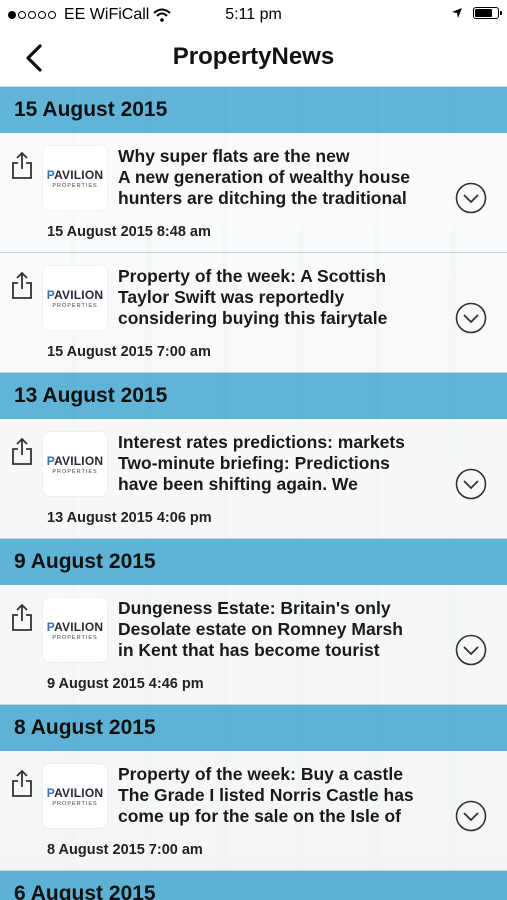 The width and height of the screenshot is (507, 900). What do you see at coordinates (125, 684) in the screenshot?
I see `news-item-timestamp: 9 August 2015 4:46 pm` at bounding box center [125, 684].